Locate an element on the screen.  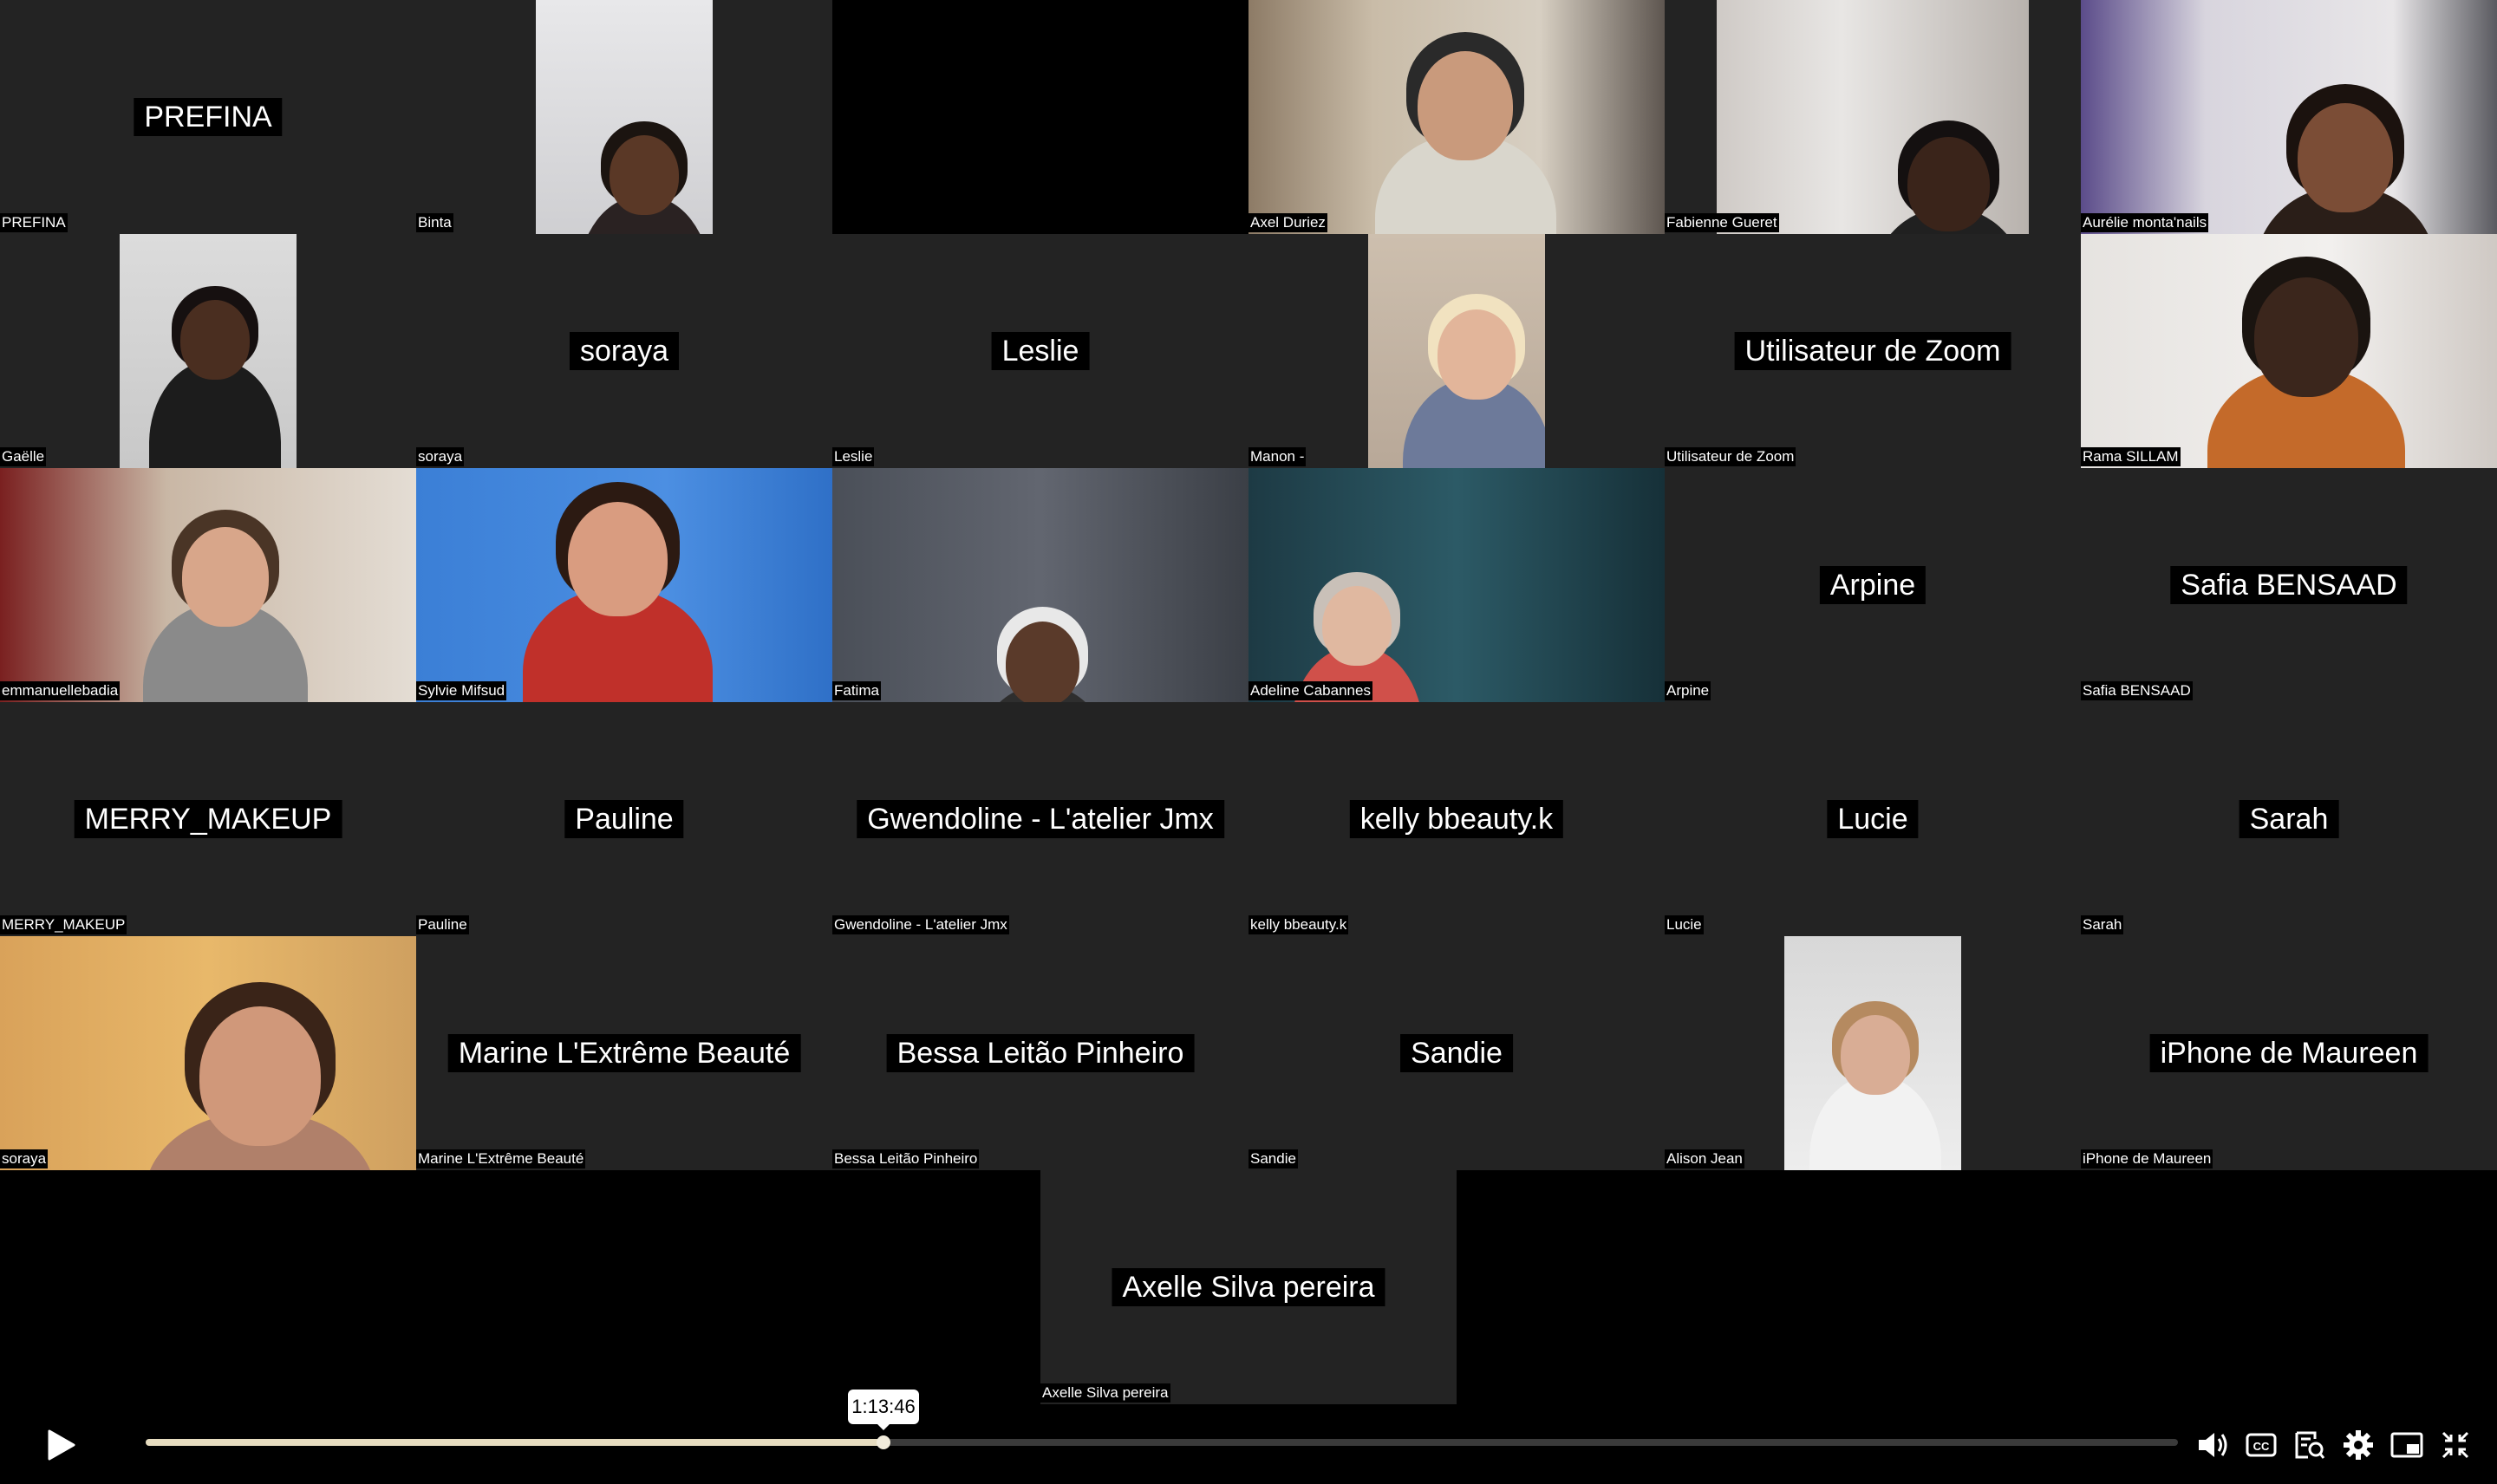
participant-display-name: Bessa Leitão Pinheiro is located at coordinates (1040, 1053).